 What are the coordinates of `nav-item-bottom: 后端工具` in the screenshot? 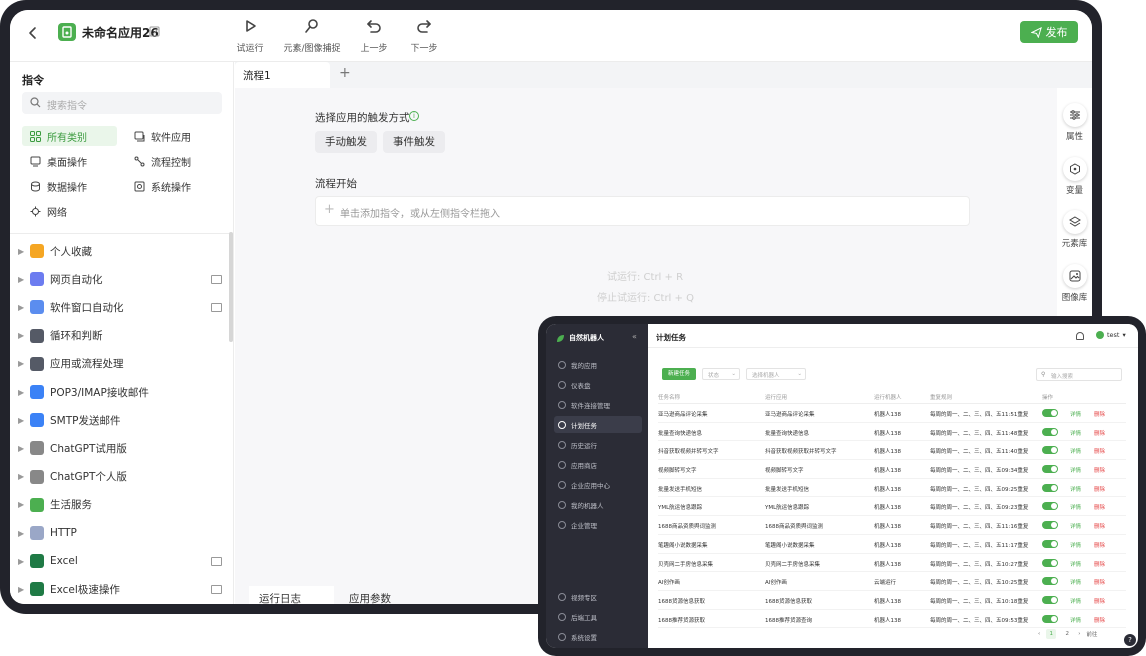 It's located at (598, 616).